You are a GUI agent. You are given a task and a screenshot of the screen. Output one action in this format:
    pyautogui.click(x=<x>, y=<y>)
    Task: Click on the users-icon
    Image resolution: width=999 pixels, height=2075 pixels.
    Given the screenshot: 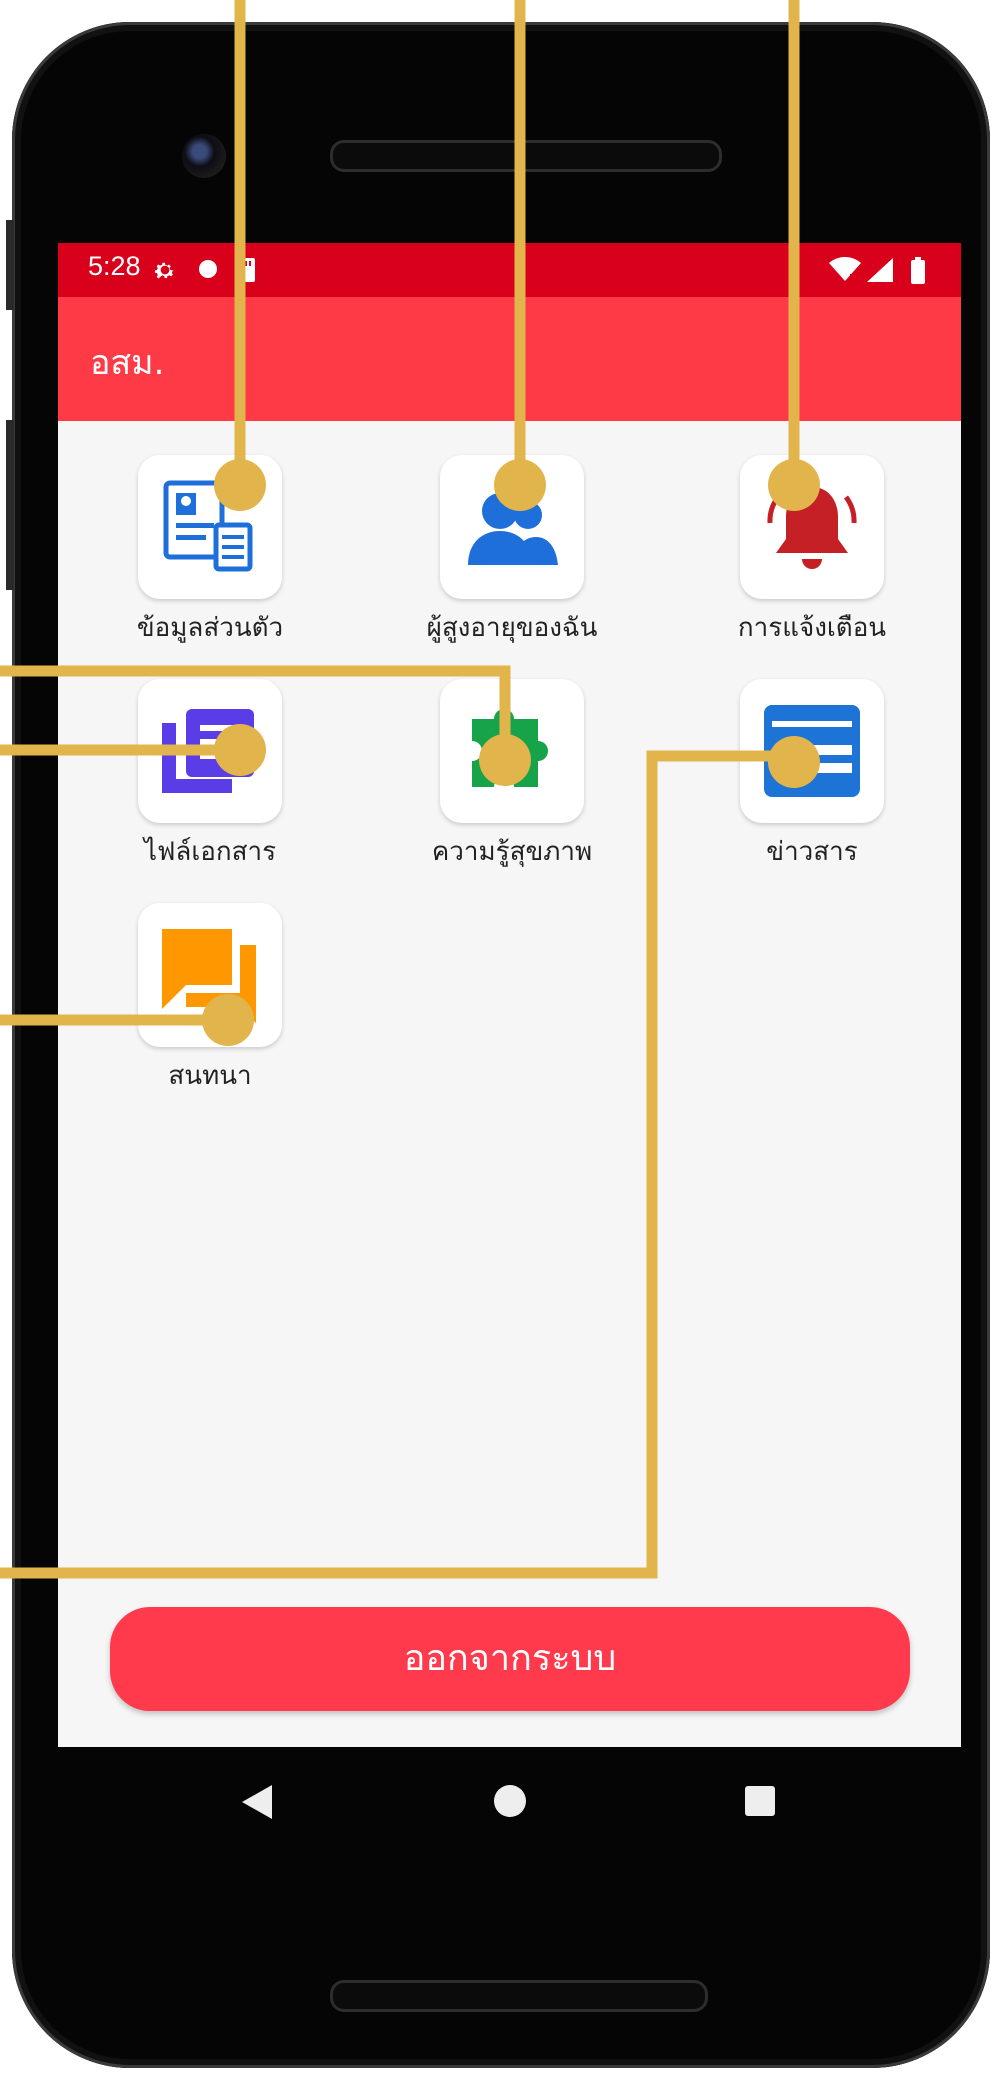 What is the action you would take?
    pyautogui.click(x=513, y=529)
    